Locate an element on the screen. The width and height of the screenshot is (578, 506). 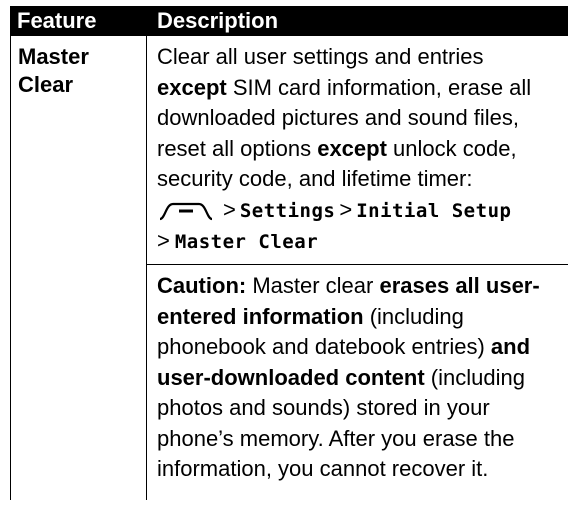
feature-name-line2: Clear is located at coordinates (46, 84).